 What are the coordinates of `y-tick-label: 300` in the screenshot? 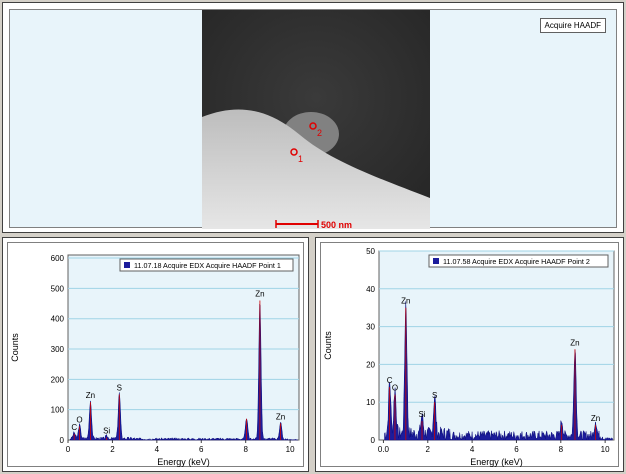 It's located at (58, 349).